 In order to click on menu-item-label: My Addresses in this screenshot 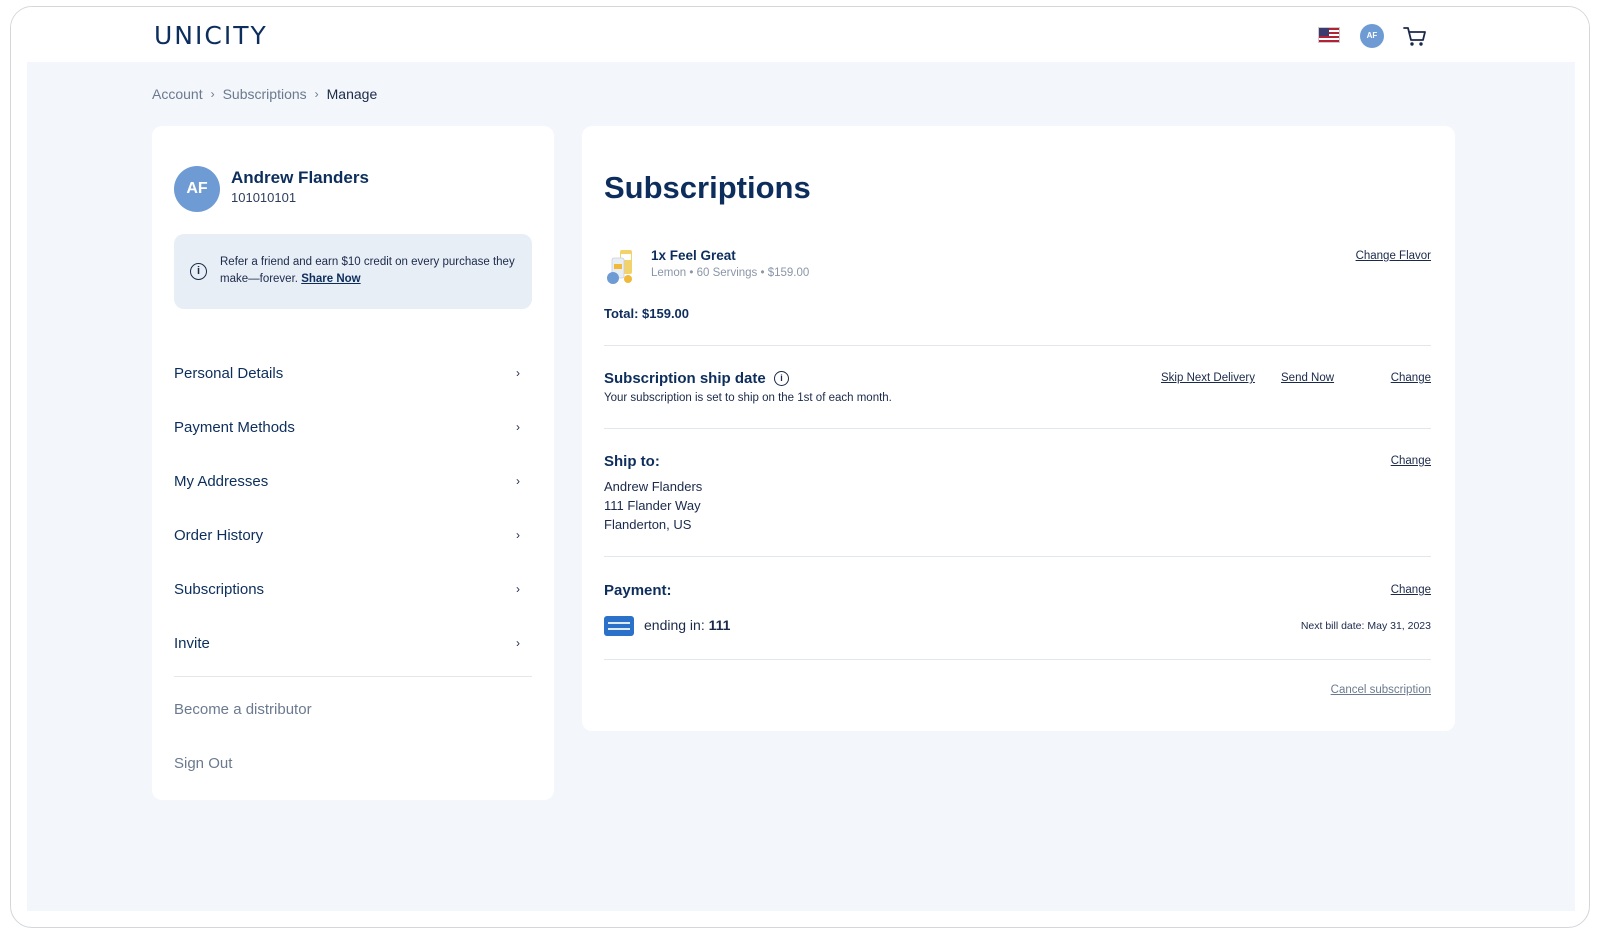, I will do `click(221, 481)`.